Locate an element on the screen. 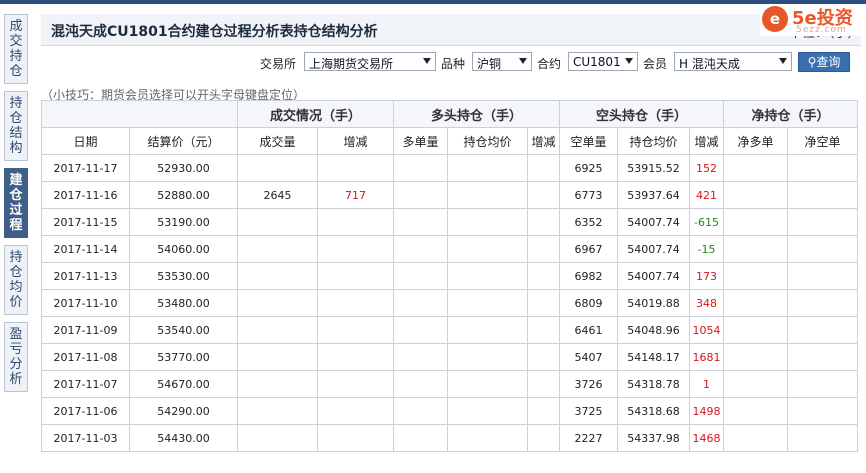  query-label: 查询 is located at coordinates (828, 62).